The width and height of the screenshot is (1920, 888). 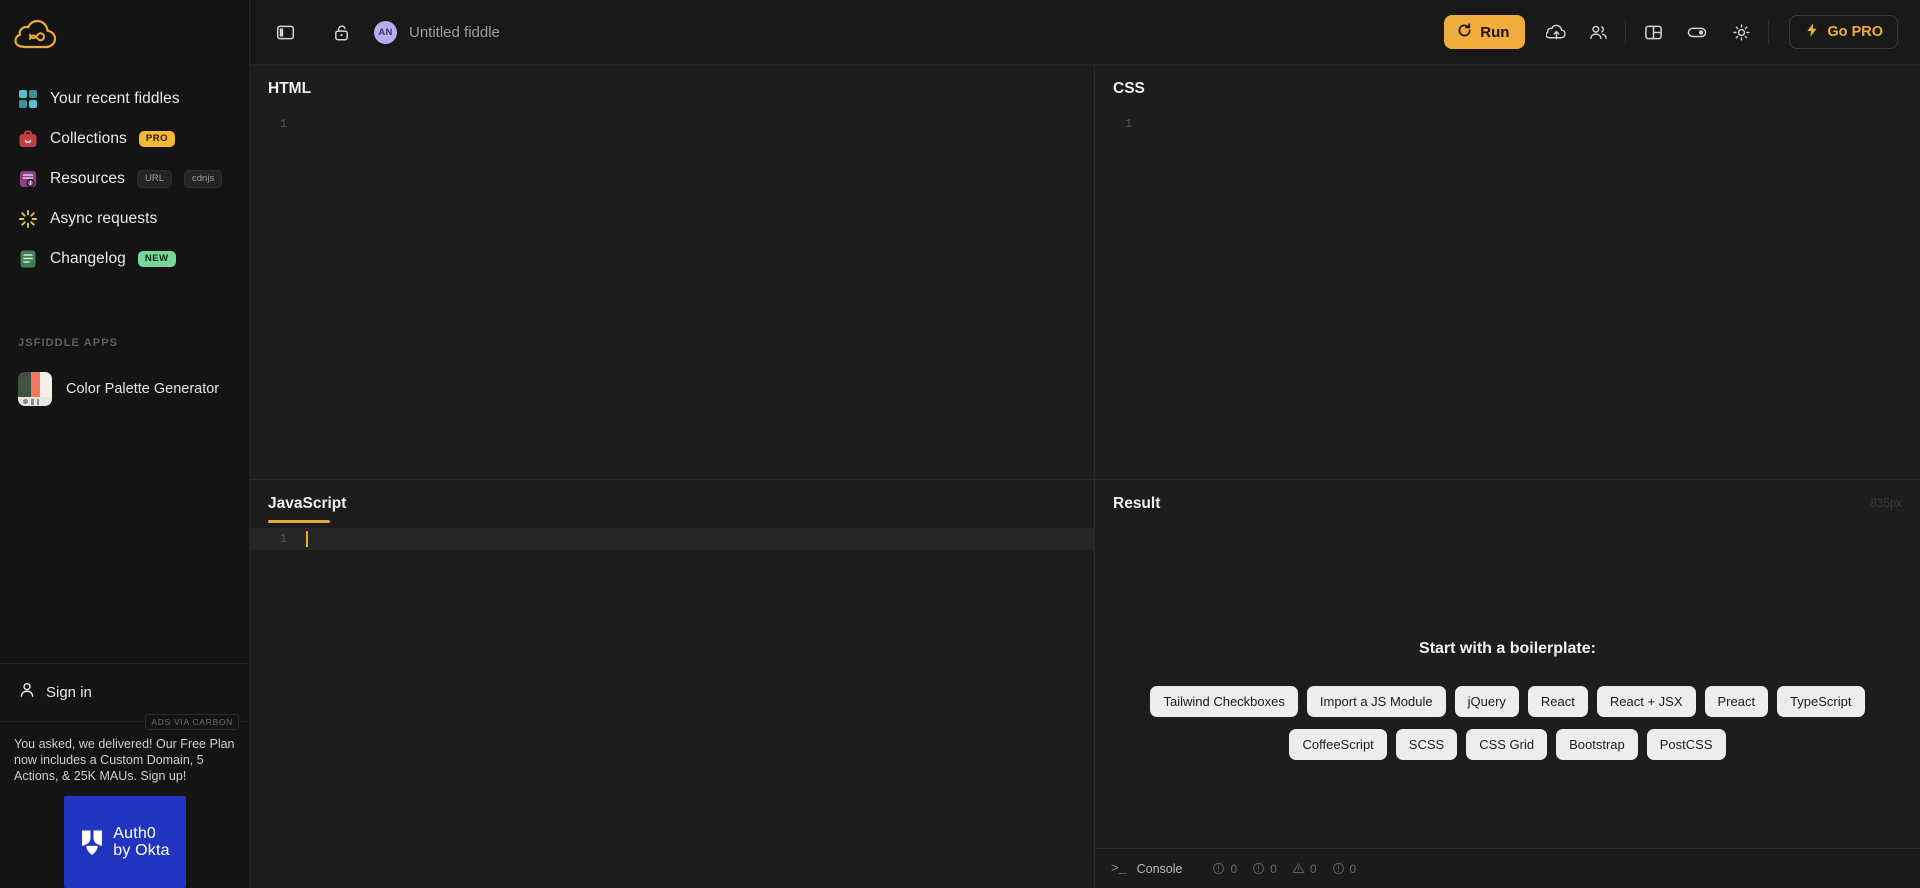 I want to click on panel-toggle-switch, so click(x=1697, y=32).